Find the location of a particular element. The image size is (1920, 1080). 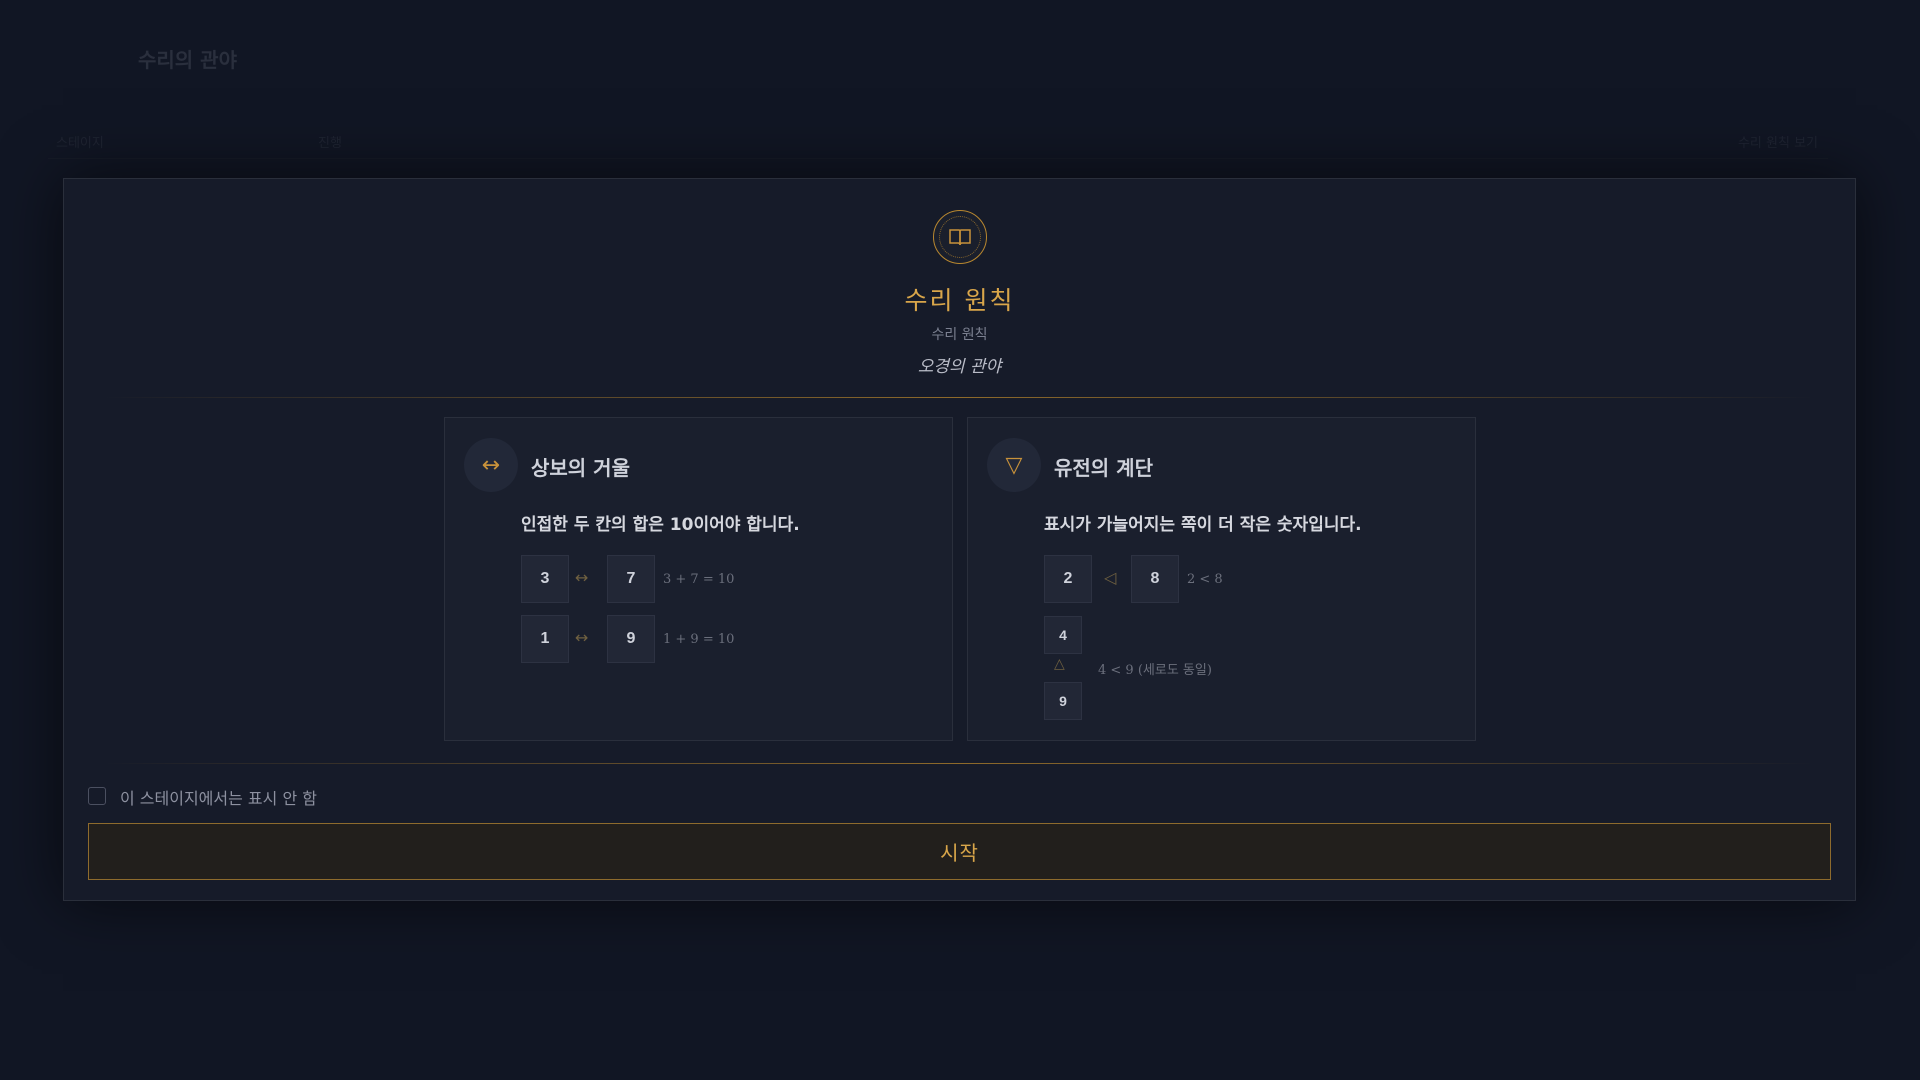

background-title: 수리의 관야 is located at coordinates (187, 60).